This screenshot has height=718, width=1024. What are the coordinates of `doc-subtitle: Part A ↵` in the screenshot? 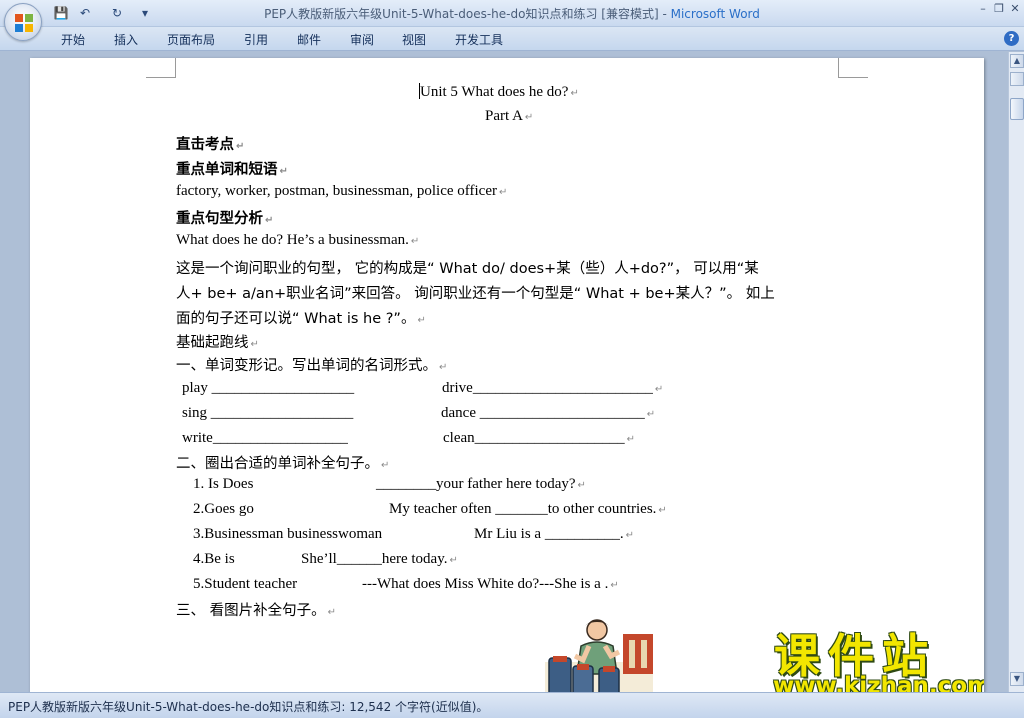 It's located at (509, 116).